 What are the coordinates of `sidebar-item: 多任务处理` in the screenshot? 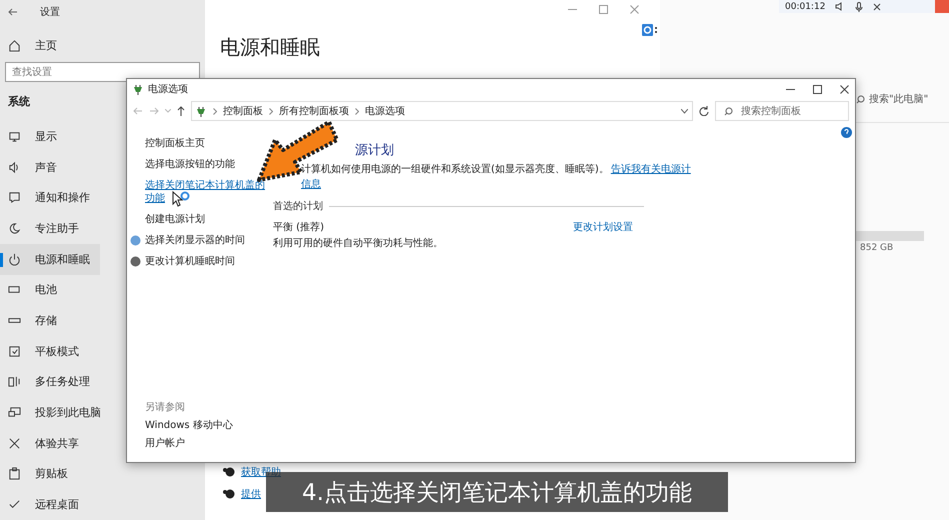 It's located at (50, 382).